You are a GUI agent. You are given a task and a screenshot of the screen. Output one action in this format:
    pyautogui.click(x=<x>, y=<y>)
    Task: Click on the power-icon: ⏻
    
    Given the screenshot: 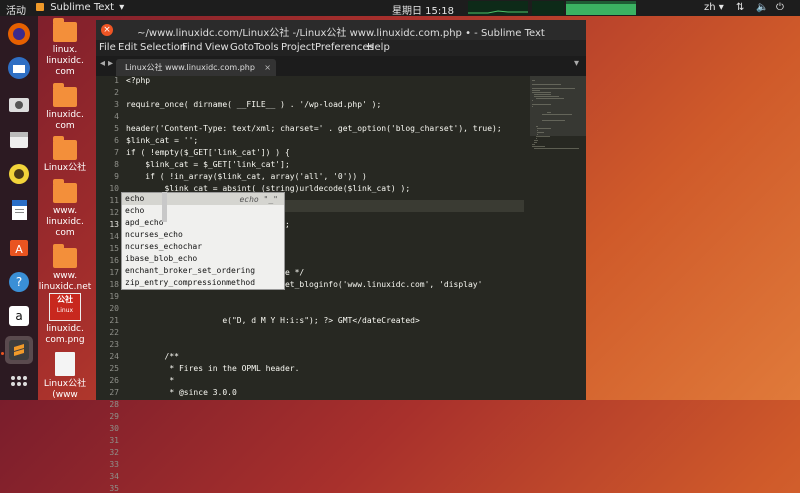 What is the action you would take?
    pyautogui.click(x=780, y=7)
    